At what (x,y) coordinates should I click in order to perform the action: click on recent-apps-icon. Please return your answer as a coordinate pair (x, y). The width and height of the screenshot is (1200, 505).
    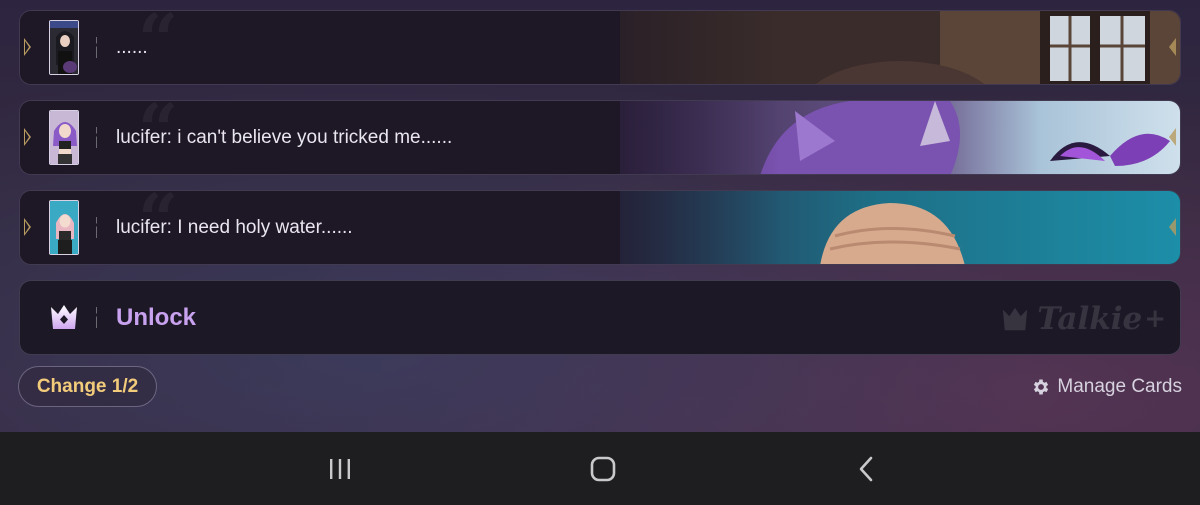
    Looking at the image, I should click on (340, 469).